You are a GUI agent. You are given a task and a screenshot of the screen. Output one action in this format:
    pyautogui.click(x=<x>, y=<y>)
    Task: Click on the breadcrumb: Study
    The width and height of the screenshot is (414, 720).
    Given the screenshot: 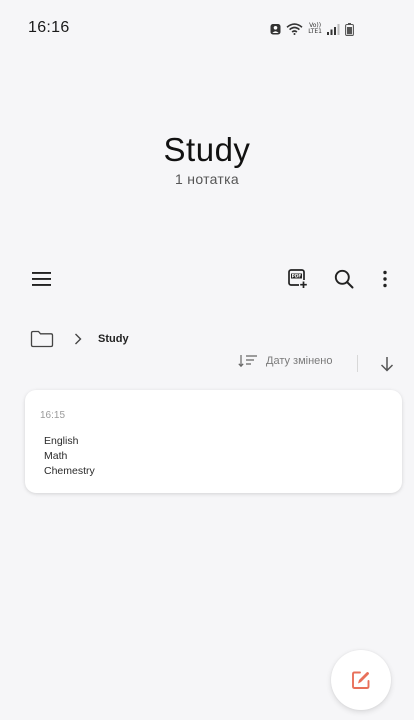 What is the action you would take?
    pyautogui.click(x=79, y=339)
    